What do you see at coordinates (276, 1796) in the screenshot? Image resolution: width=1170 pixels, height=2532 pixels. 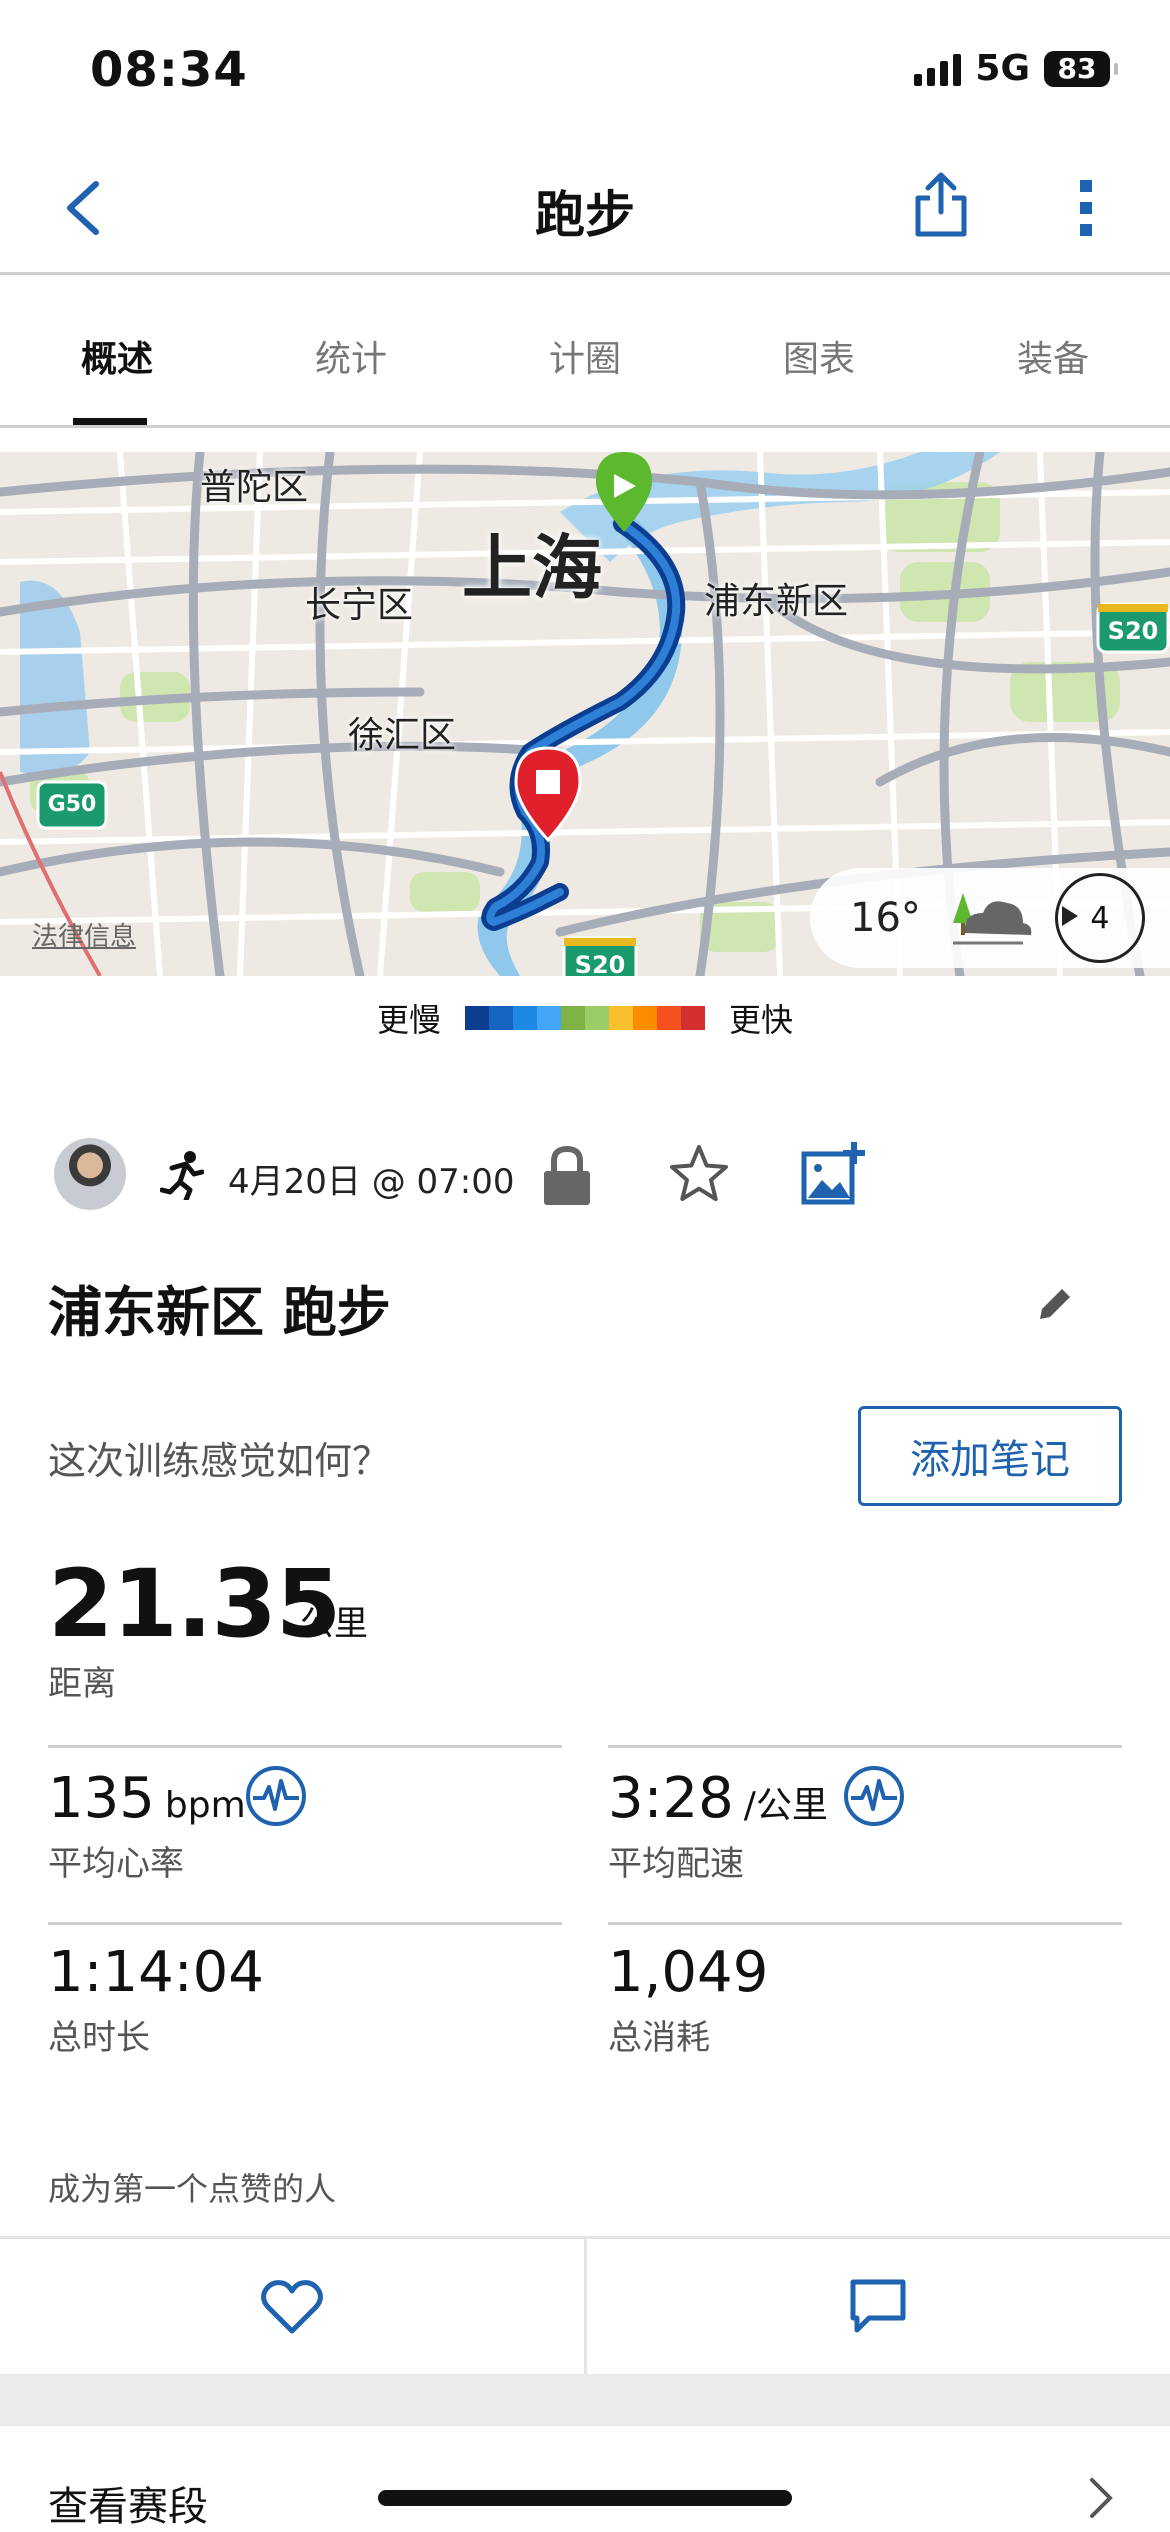 I see `heart-rate-wave-icon` at bounding box center [276, 1796].